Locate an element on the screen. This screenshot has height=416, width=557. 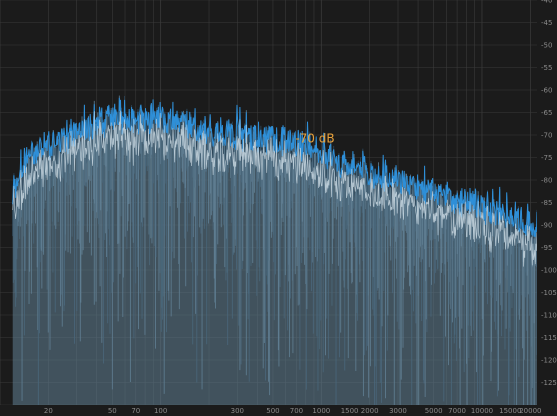
x-tick-label: 500 is located at coordinates (272, 411).